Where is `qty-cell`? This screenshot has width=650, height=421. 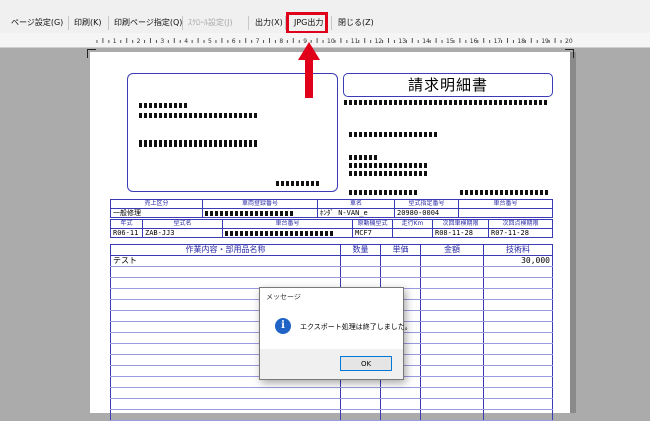
qty-cell is located at coordinates (360, 261).